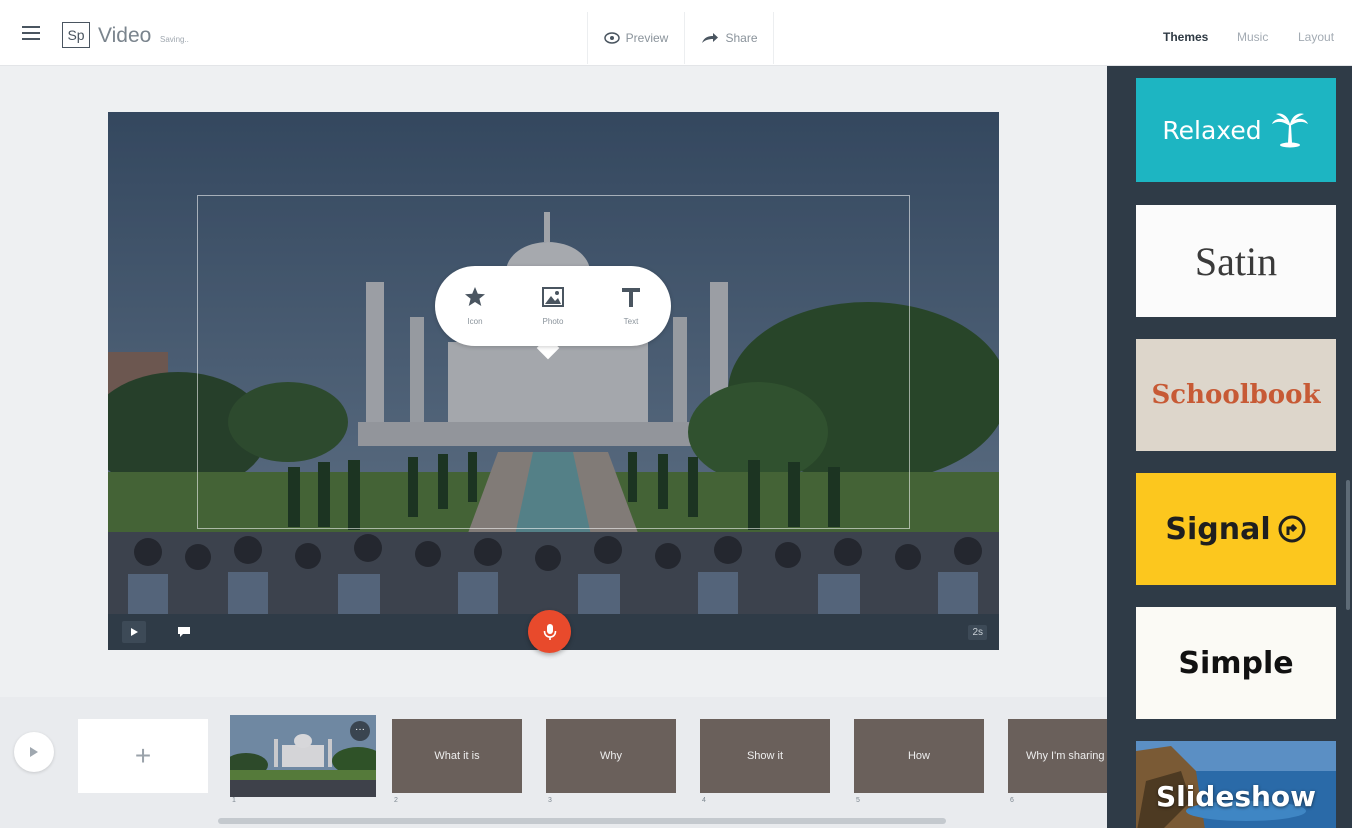 The width and height of the screenshot is (1352, 828). What do you see at coordinates (1236, 796) in the screenshot?
I see `theme-name: Slideshow` at bounding box center [1236, 796].